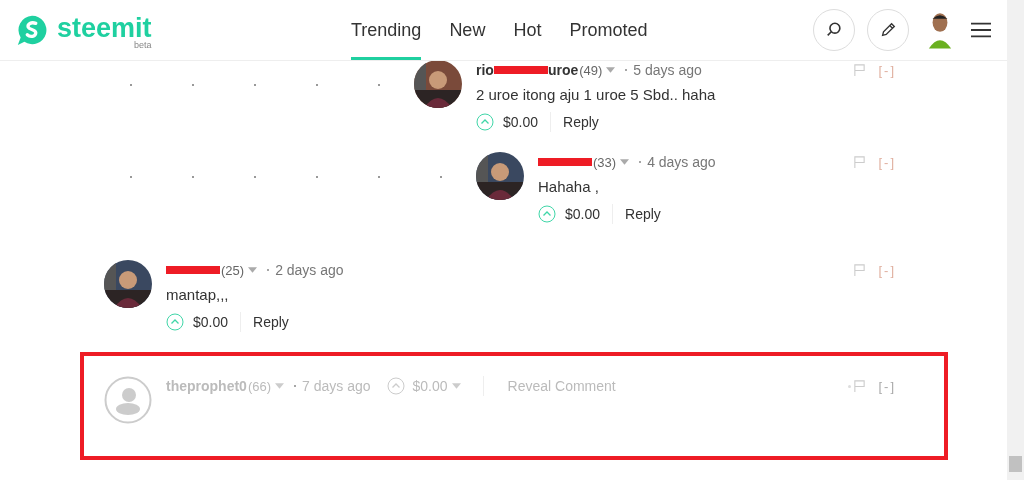  Describe the element at coordinates (467, 30) in the screenshot. I see `nav-tab: New` at that location.